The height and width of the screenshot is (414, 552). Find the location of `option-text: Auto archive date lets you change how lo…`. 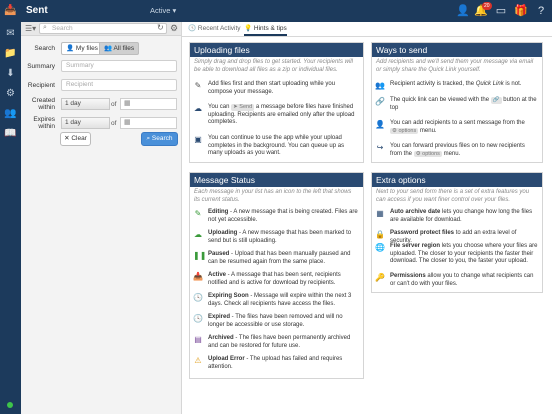

option-text: Auto archive date lets you change how lo… is located at coordinates (464, 216).